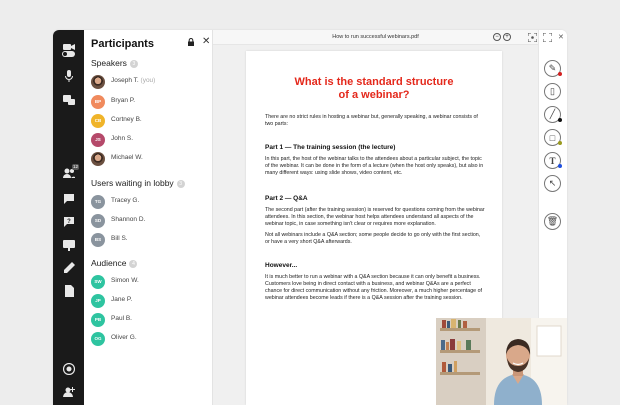  I want to click on pen-color-dot, so click(560, 74).